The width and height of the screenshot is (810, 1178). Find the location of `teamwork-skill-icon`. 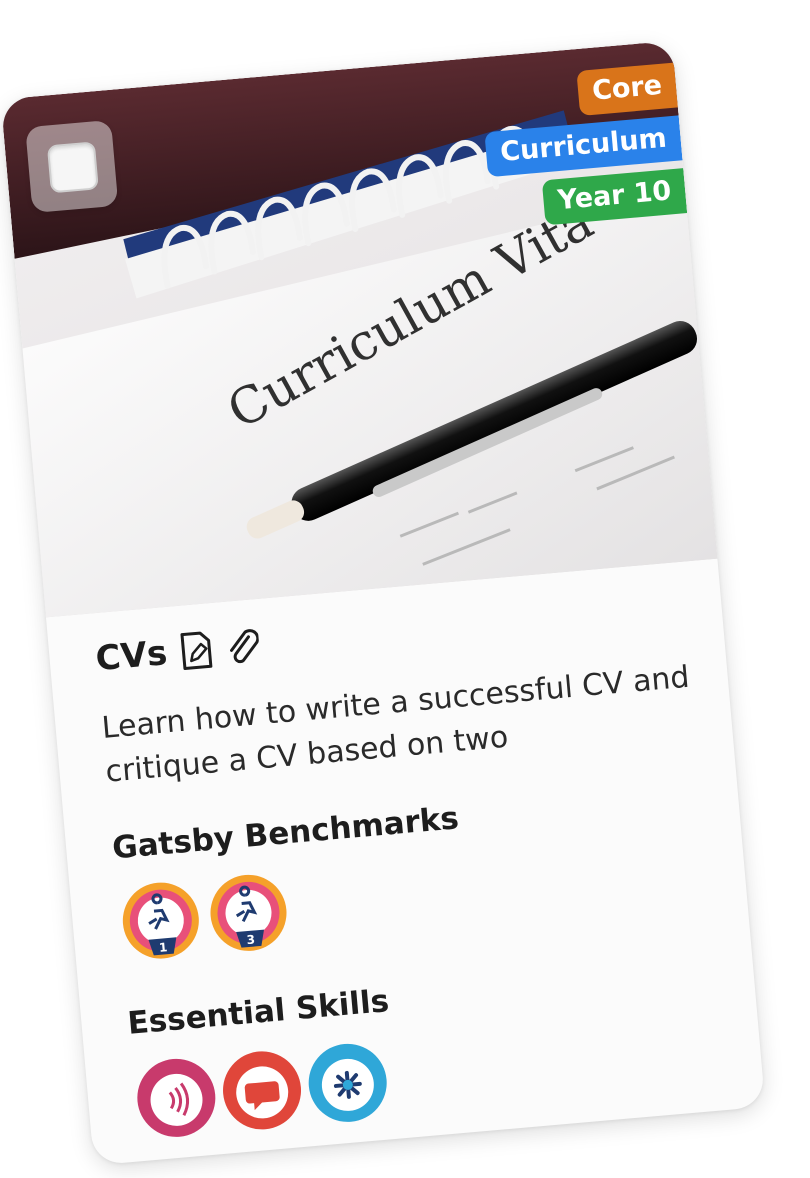

teamwork-skill-icon is located at coordinates (347, 1082).